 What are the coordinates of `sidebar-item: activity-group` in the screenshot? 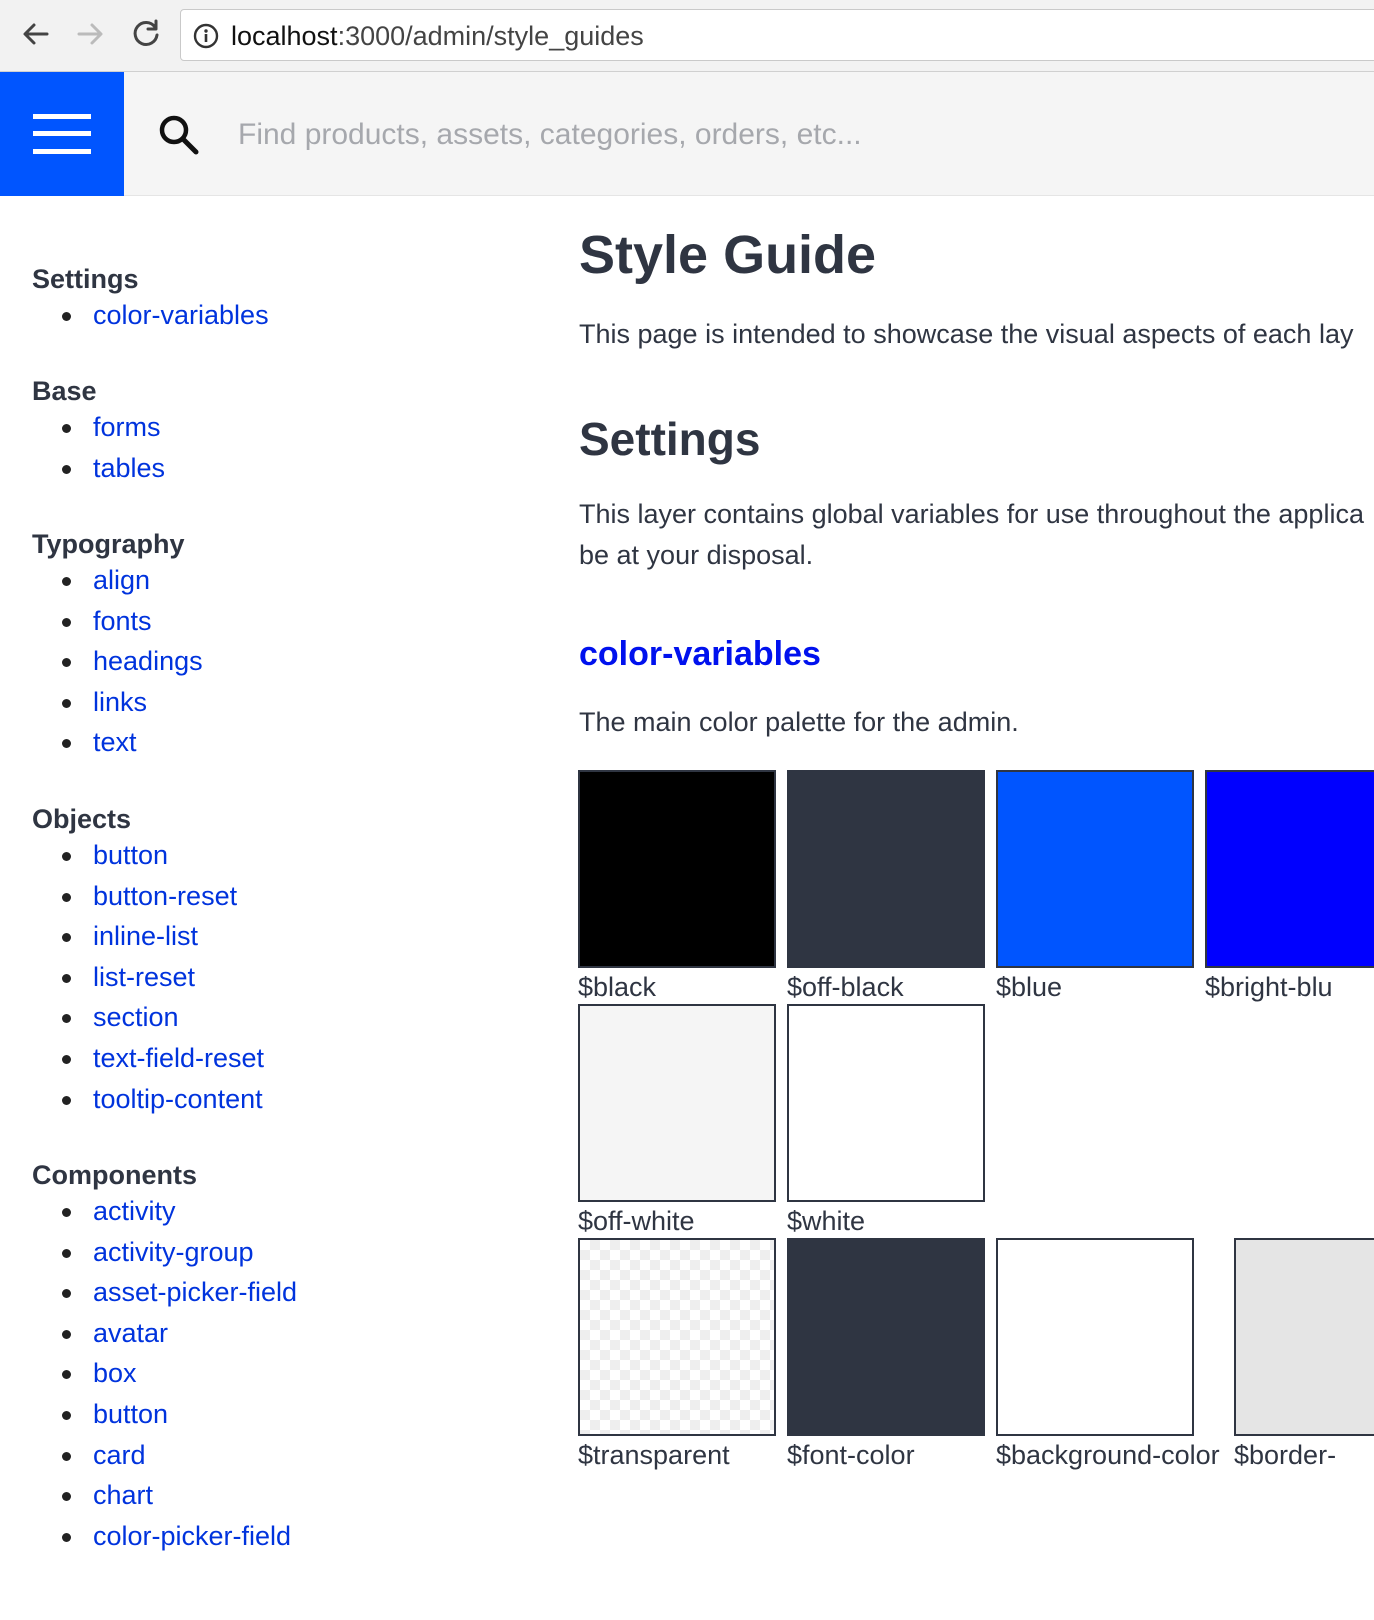 It's located at (164, 1252).